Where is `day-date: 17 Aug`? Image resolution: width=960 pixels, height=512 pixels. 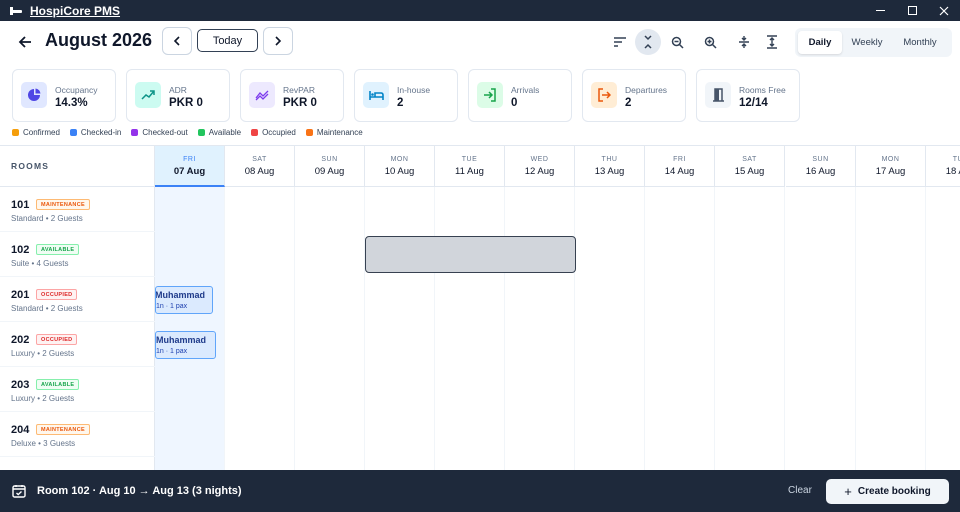
day-date: 17 Aug is located at coordinates (890, 171).